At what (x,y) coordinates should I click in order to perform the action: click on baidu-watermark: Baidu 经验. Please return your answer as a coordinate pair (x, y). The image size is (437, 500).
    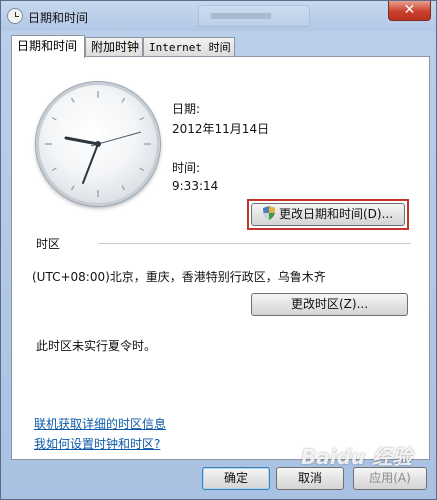
    Looking at the image, I should click on (357, 457).